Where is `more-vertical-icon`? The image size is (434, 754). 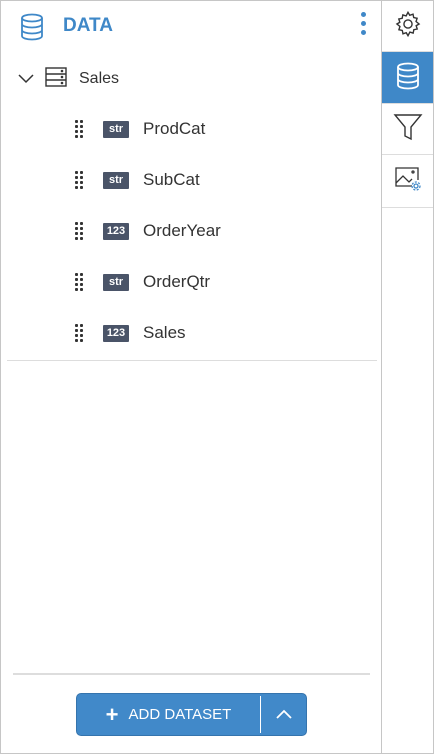
more-vertical-icon is located at coordinates (363, 25).